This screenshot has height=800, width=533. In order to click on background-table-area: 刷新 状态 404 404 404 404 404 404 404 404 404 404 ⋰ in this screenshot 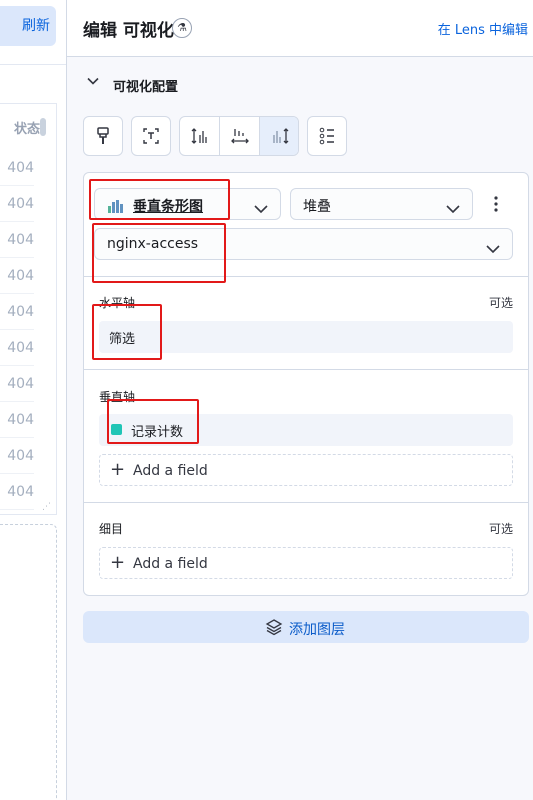, I will do `click(33, 400)`.